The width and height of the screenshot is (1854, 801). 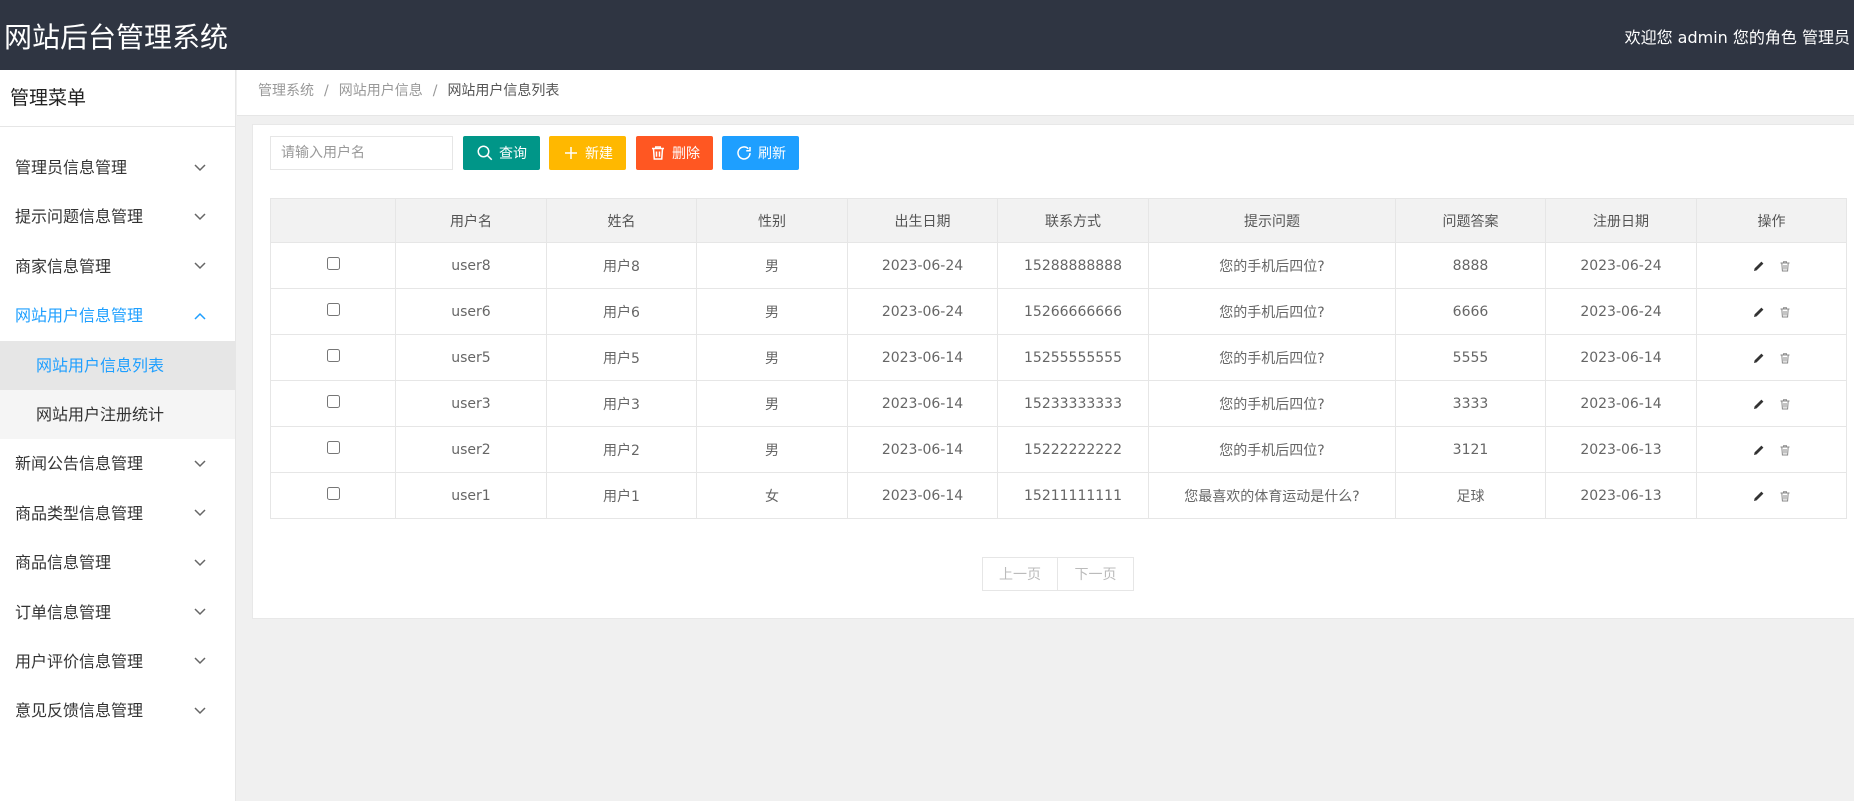 I want to click on cell-birth: 2023-06-24, so click(x=922, y=311).